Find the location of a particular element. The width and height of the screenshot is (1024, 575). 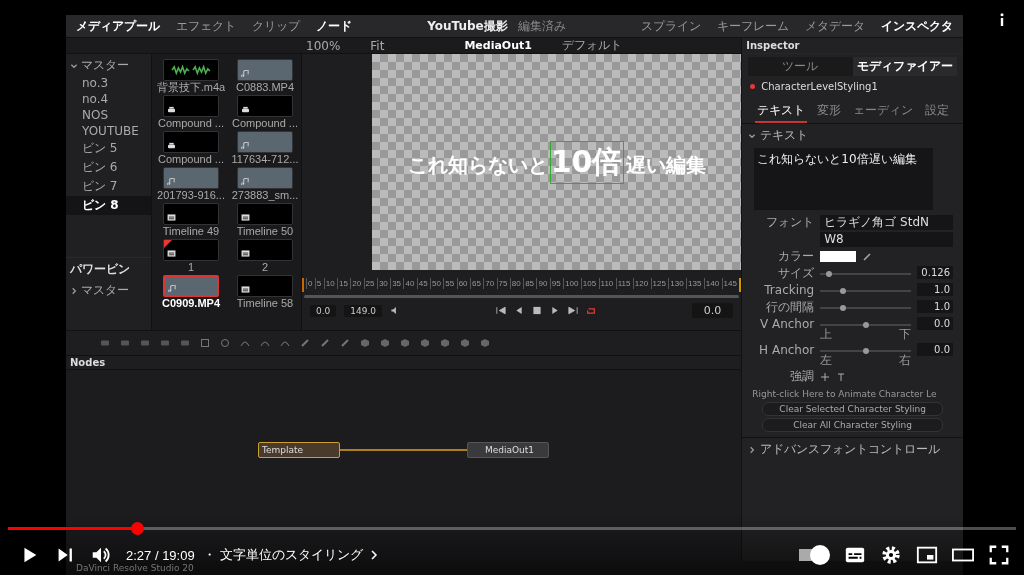

panel-title: Nodes is located at coordinates (88, 362).